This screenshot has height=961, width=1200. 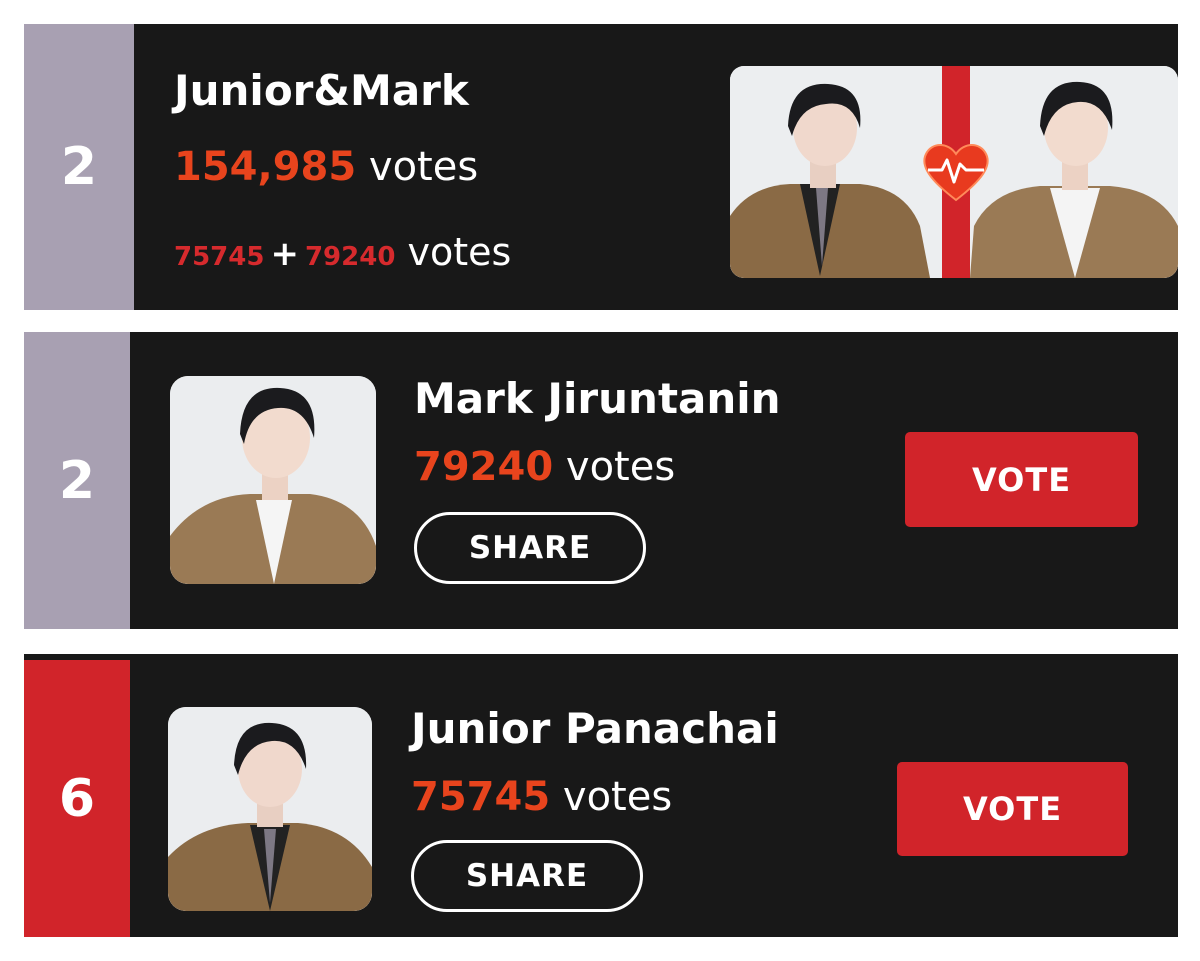 What do you see at coordinates (484, 467) in the screenshot?
I see `vote-count-number: 79240` at bounding box center [484, 467].